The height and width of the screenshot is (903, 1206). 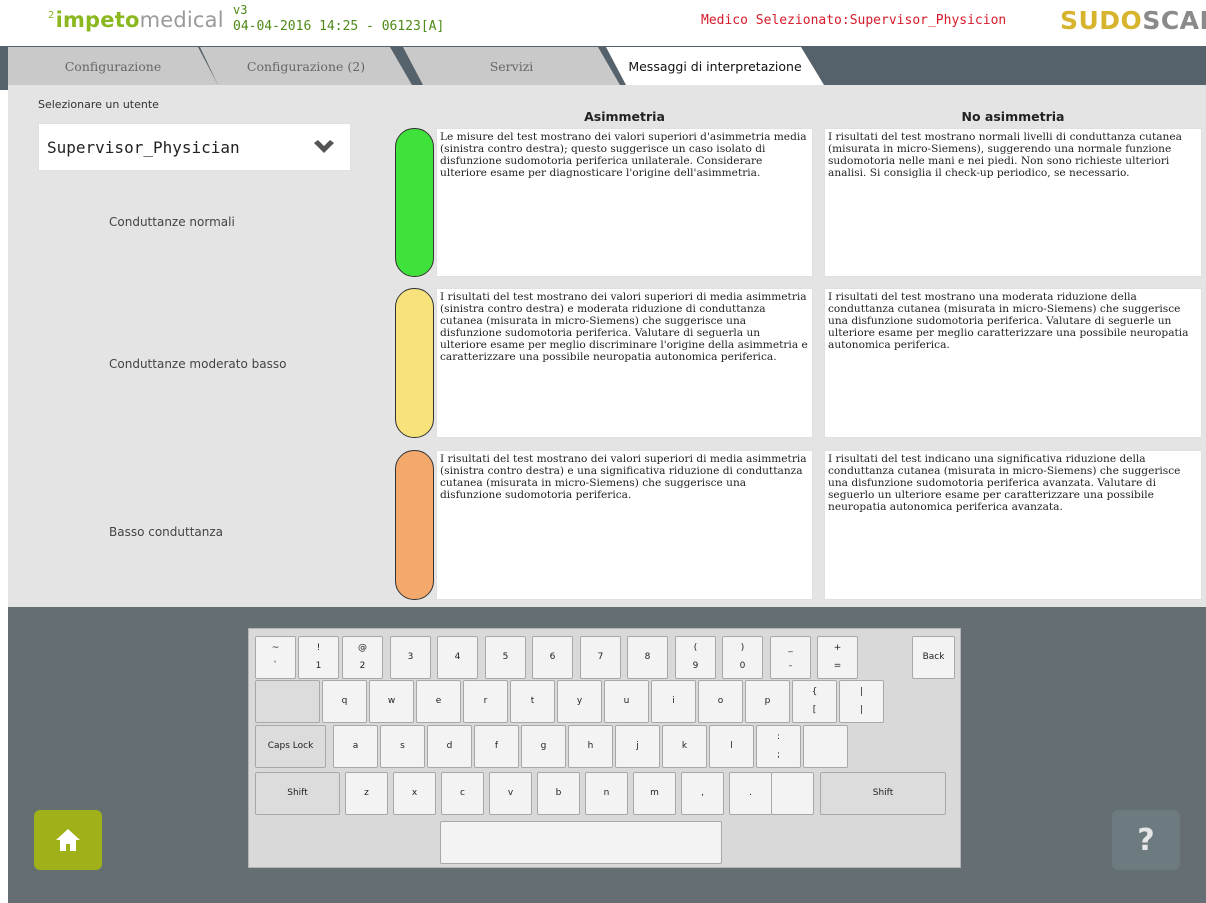 What do you see at coordinates (414, 202) in the screenshot?
I see `status-pill-green` at bounding box center [414, 202].